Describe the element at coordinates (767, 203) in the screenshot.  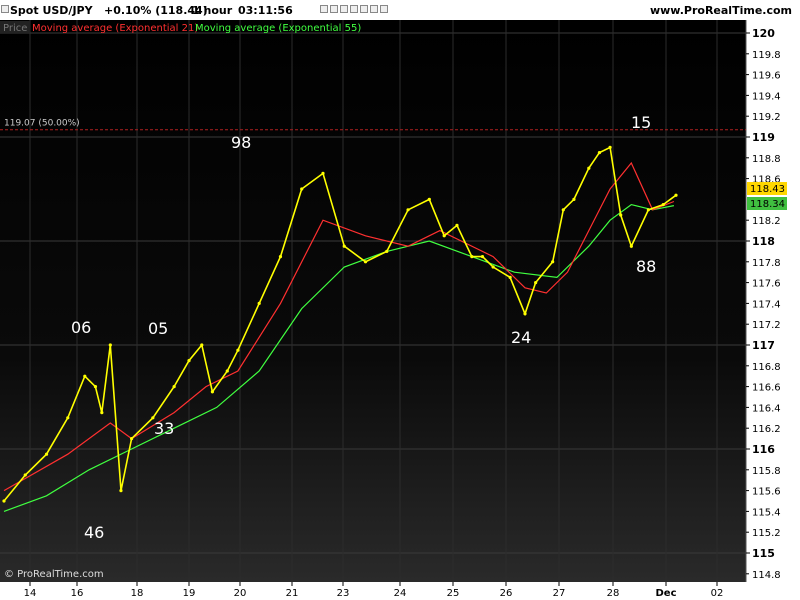
I see `last-ema-tag: 118.34` at that location.